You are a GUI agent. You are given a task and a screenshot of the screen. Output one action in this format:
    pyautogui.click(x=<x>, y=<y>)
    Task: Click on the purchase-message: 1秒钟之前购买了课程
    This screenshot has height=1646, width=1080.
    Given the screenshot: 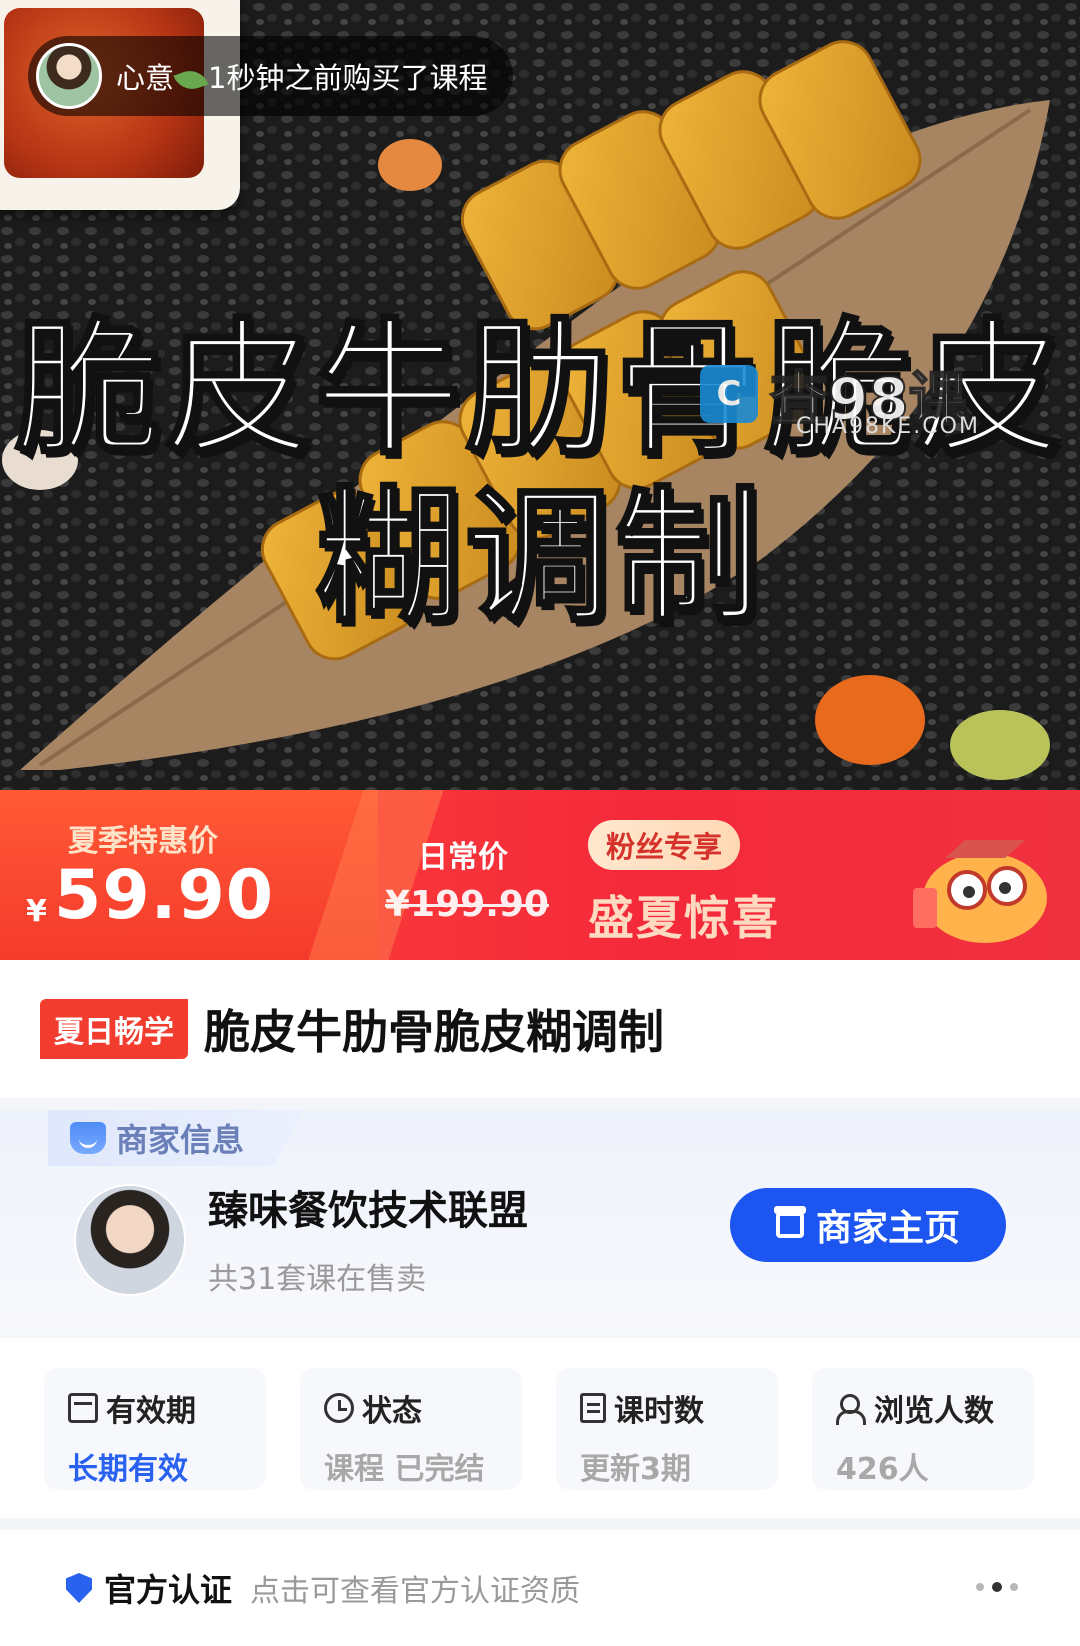 What is the action you would take?
    pyautogui.click(x=348, y=78)
    